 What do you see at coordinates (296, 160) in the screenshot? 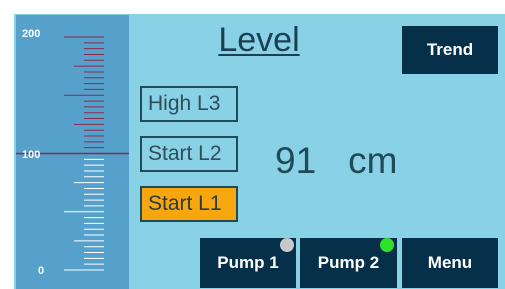
I see `level-value: 91` at bounding box center [296, 160].